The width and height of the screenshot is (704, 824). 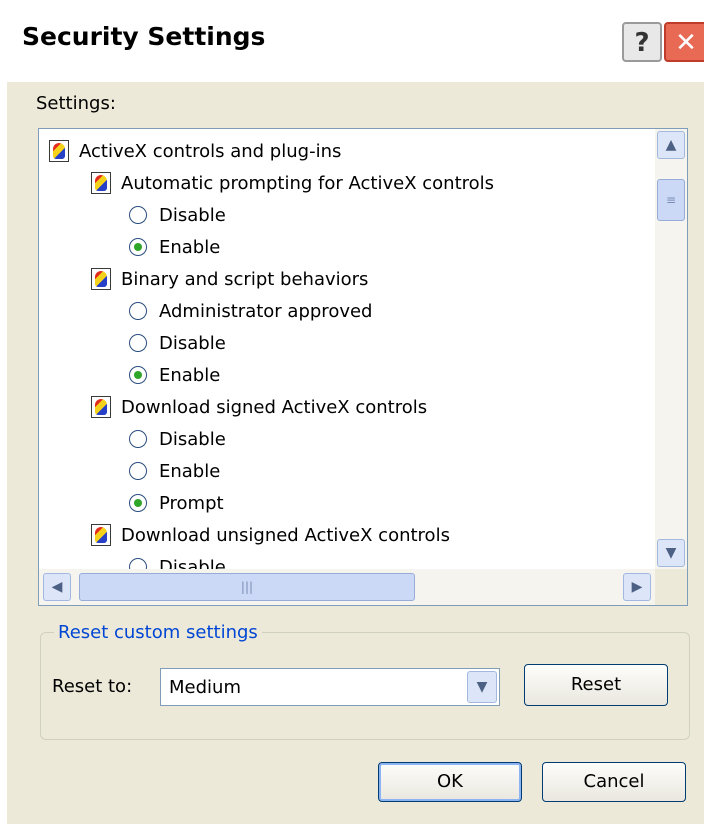 I want to click on tree-row-label: Administrator approved, so click(x=266, y=311).